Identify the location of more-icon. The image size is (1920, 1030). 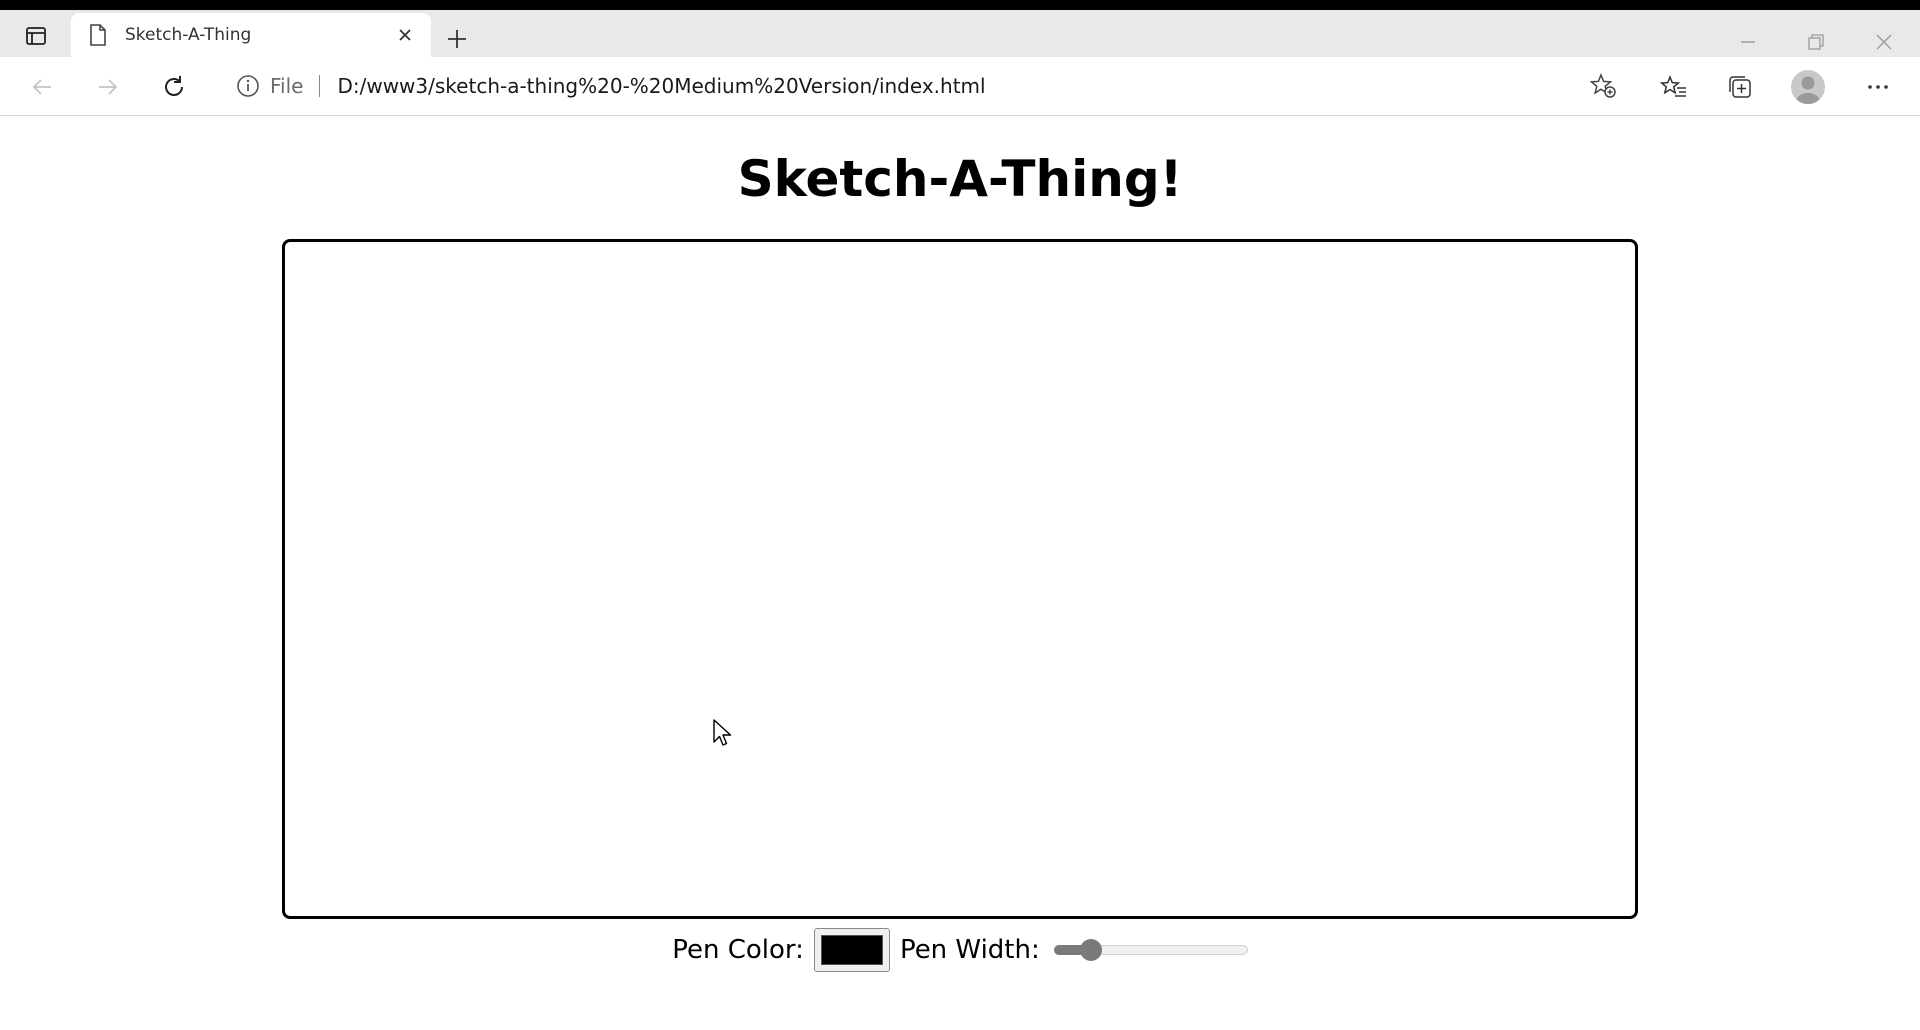
(1878, 87).